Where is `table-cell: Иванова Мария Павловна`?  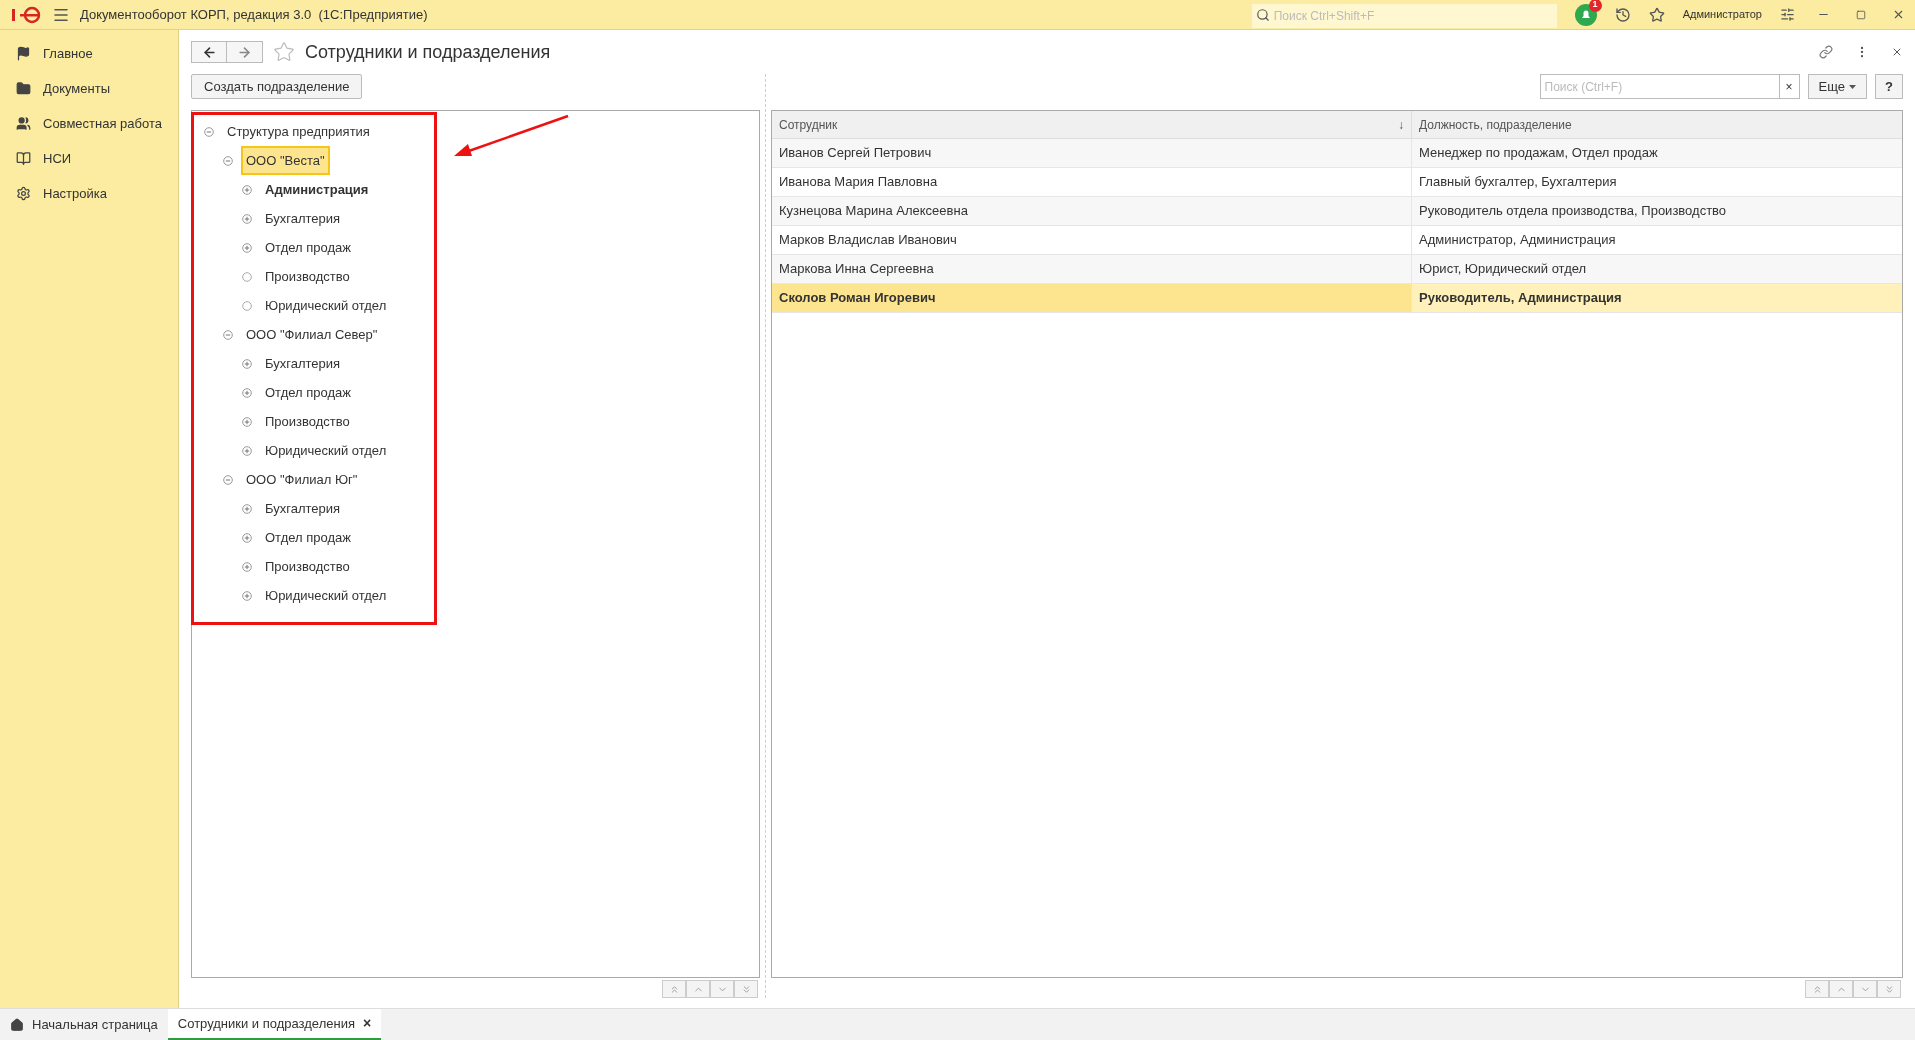 table-cell: Иванова Мария Павловна is located at coordinates (1092, 182).